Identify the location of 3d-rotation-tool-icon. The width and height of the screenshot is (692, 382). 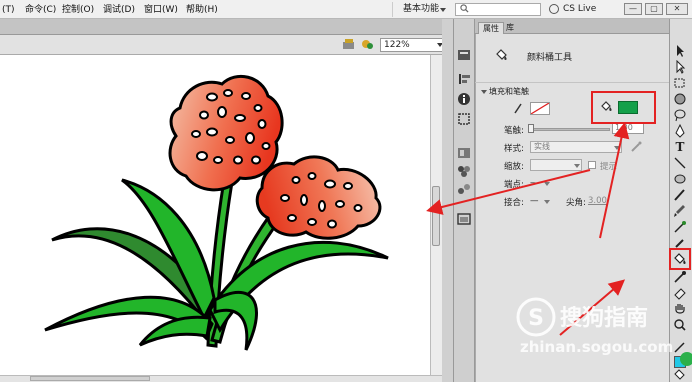
(680, 99).